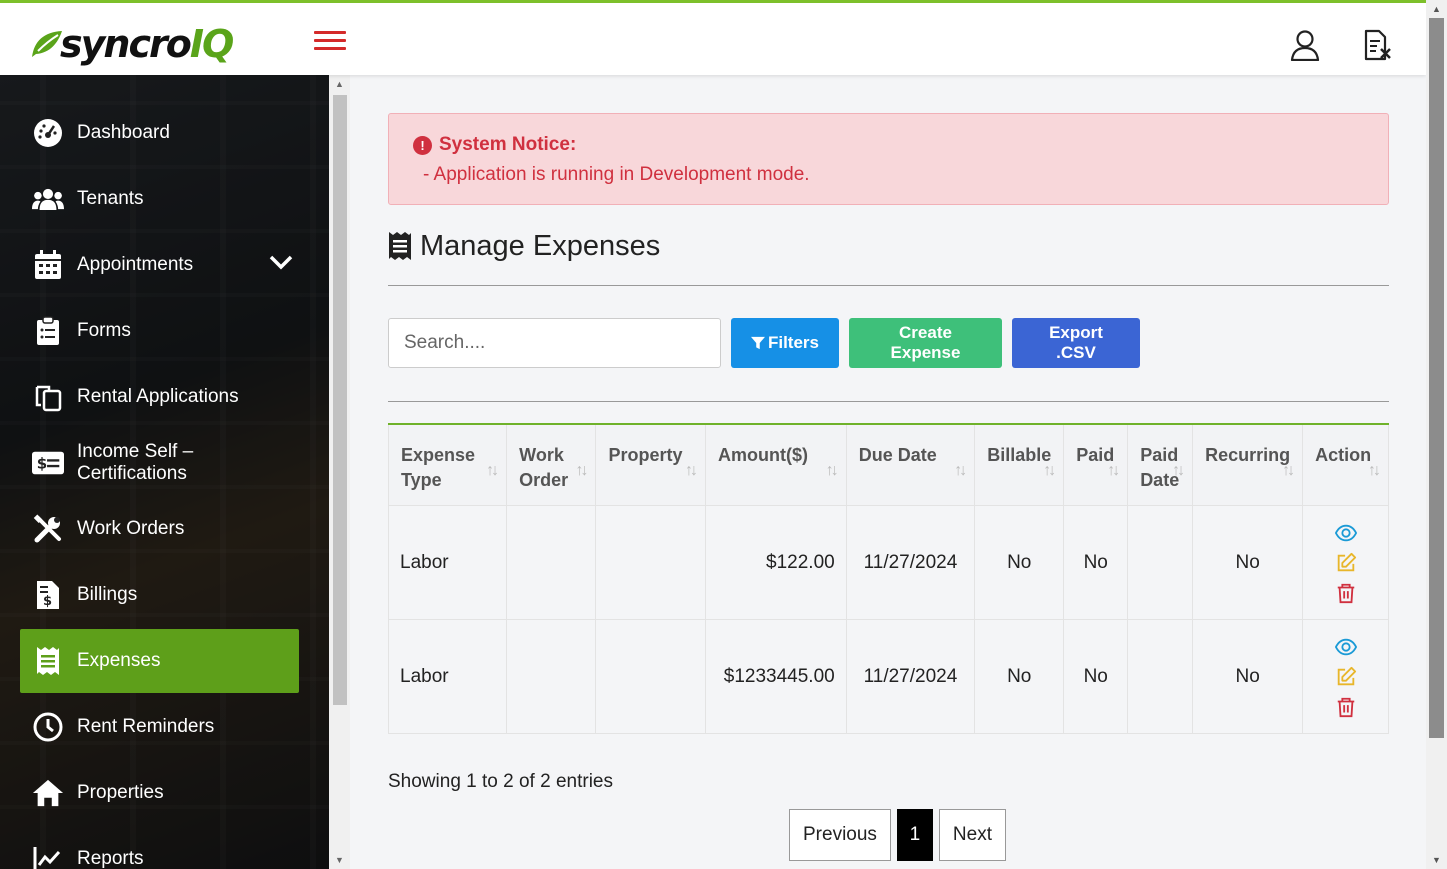  I want to click on sidebar-item-rental-applications: Rental Applications, so click(159, 397).